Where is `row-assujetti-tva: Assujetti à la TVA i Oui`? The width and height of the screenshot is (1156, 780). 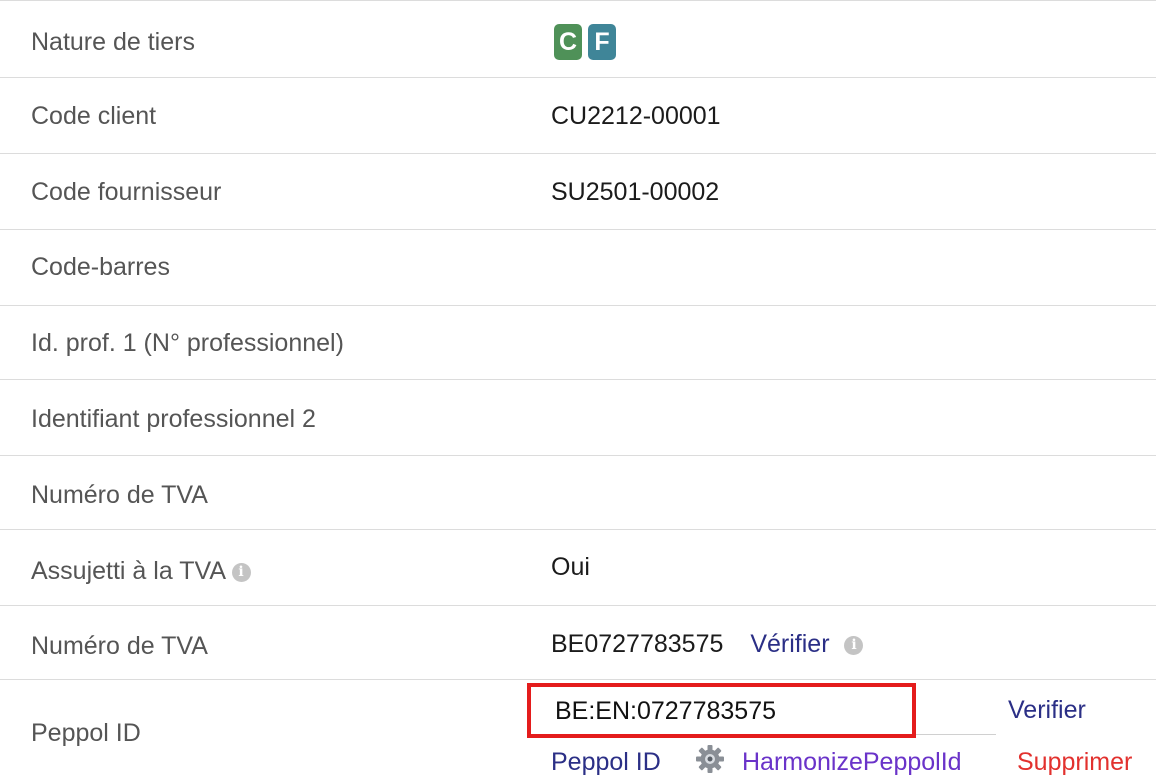
row-assujetti-tva: Assujetti à la TVA i Oui is located at coordinates (578, 568).